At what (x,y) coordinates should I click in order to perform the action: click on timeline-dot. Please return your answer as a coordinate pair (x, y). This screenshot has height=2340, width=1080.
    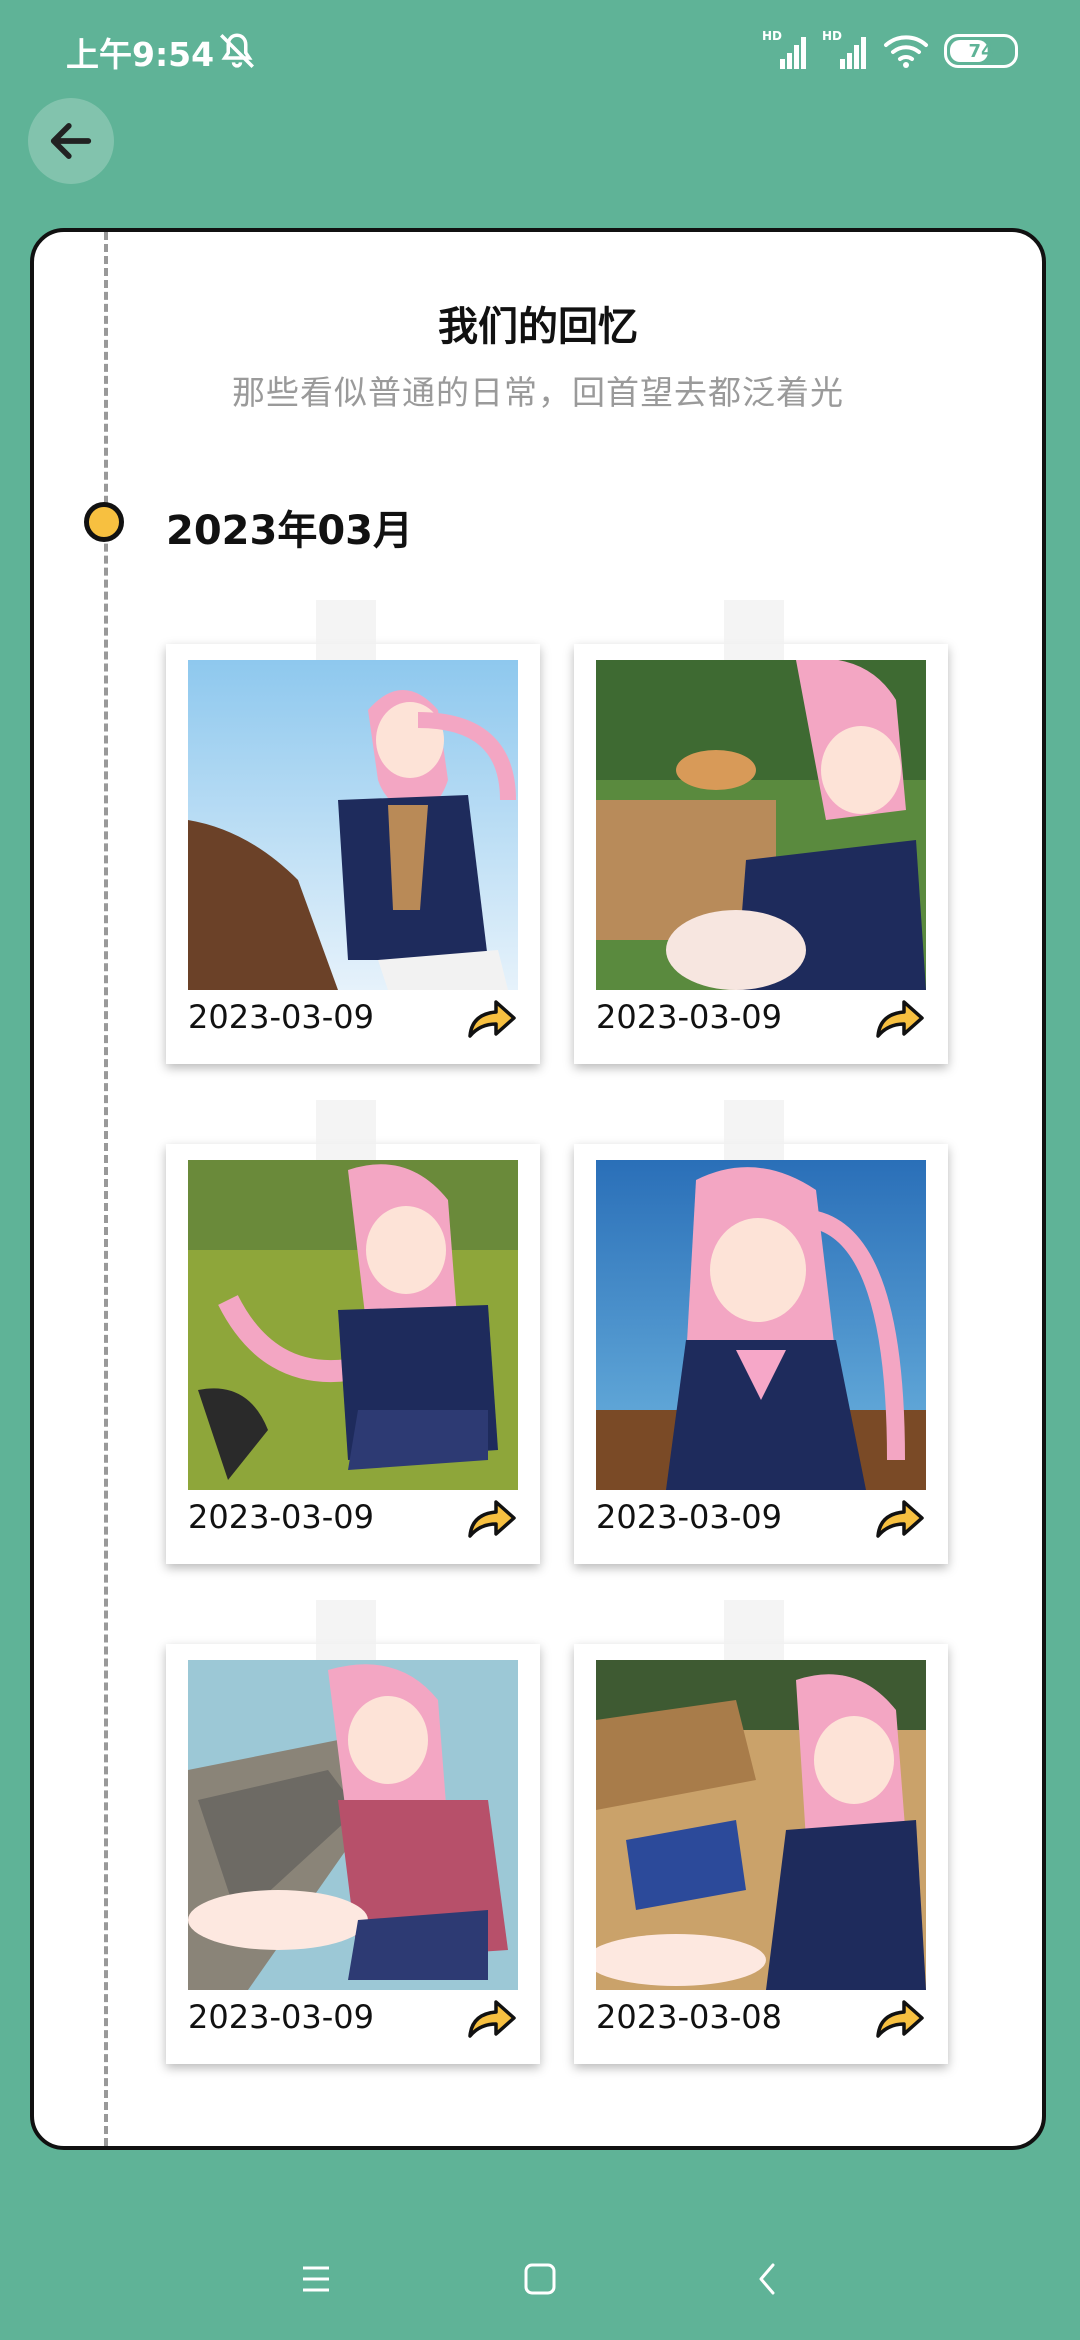
    Looking at the image, I should click on (104, 522).